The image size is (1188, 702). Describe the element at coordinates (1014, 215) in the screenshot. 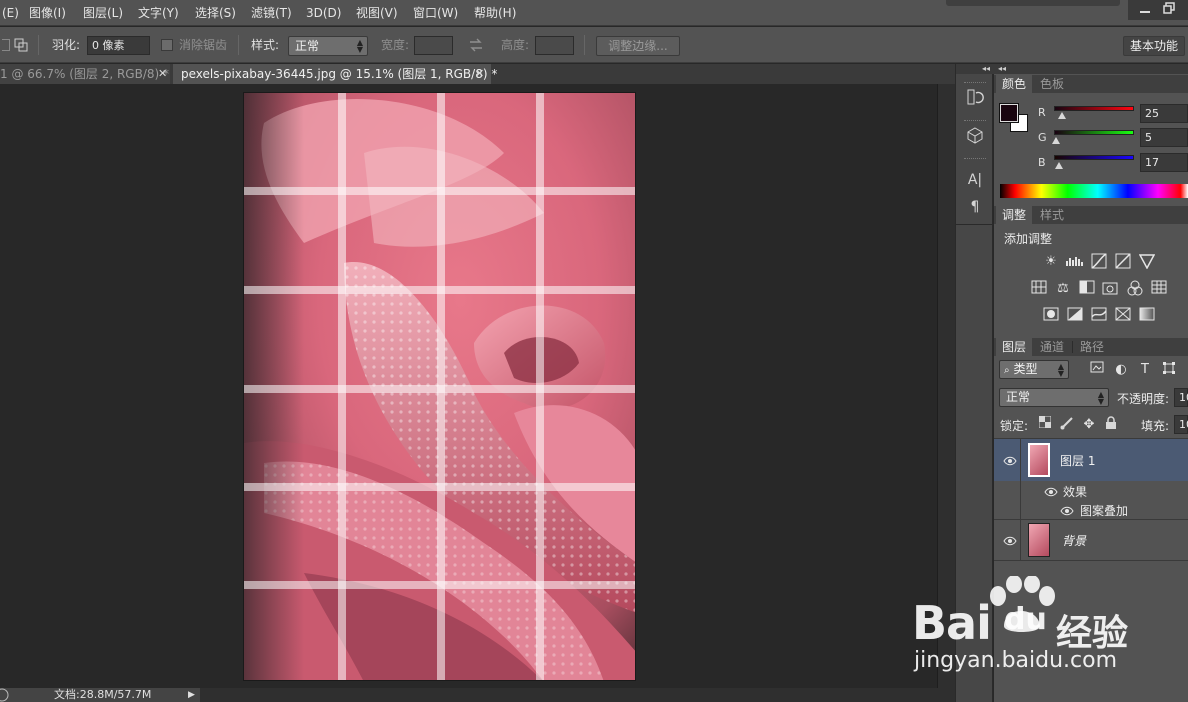

I see `tab-adjustments: 调整` at that location.